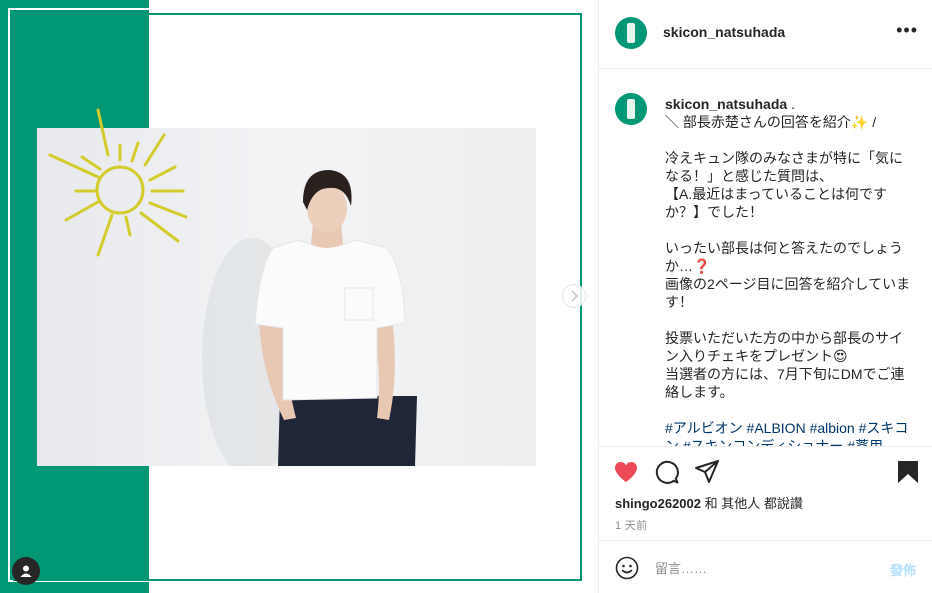 This screenshot has width=932, height=593. I want to click on chevron-right-icon, so click(575, 296).